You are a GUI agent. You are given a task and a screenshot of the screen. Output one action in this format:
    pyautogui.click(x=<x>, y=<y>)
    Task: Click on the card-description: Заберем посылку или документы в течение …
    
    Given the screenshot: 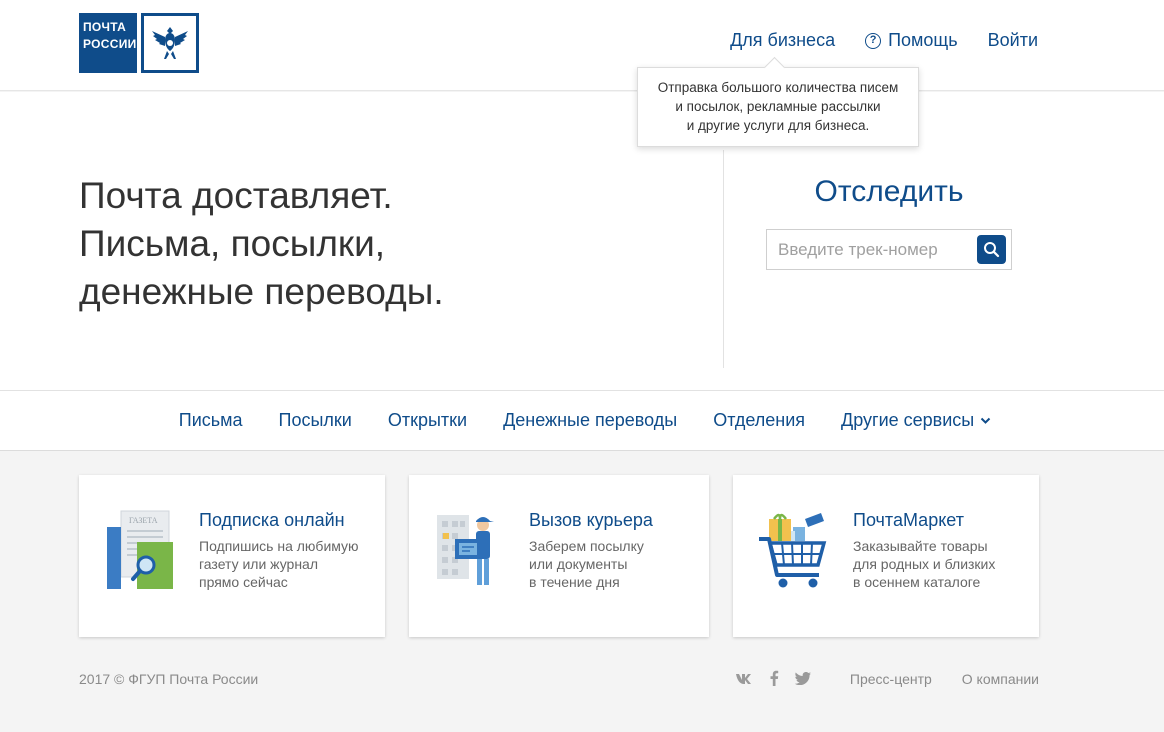 What is the action you would take?
    pyautogui.click(x=586, y=564)
    